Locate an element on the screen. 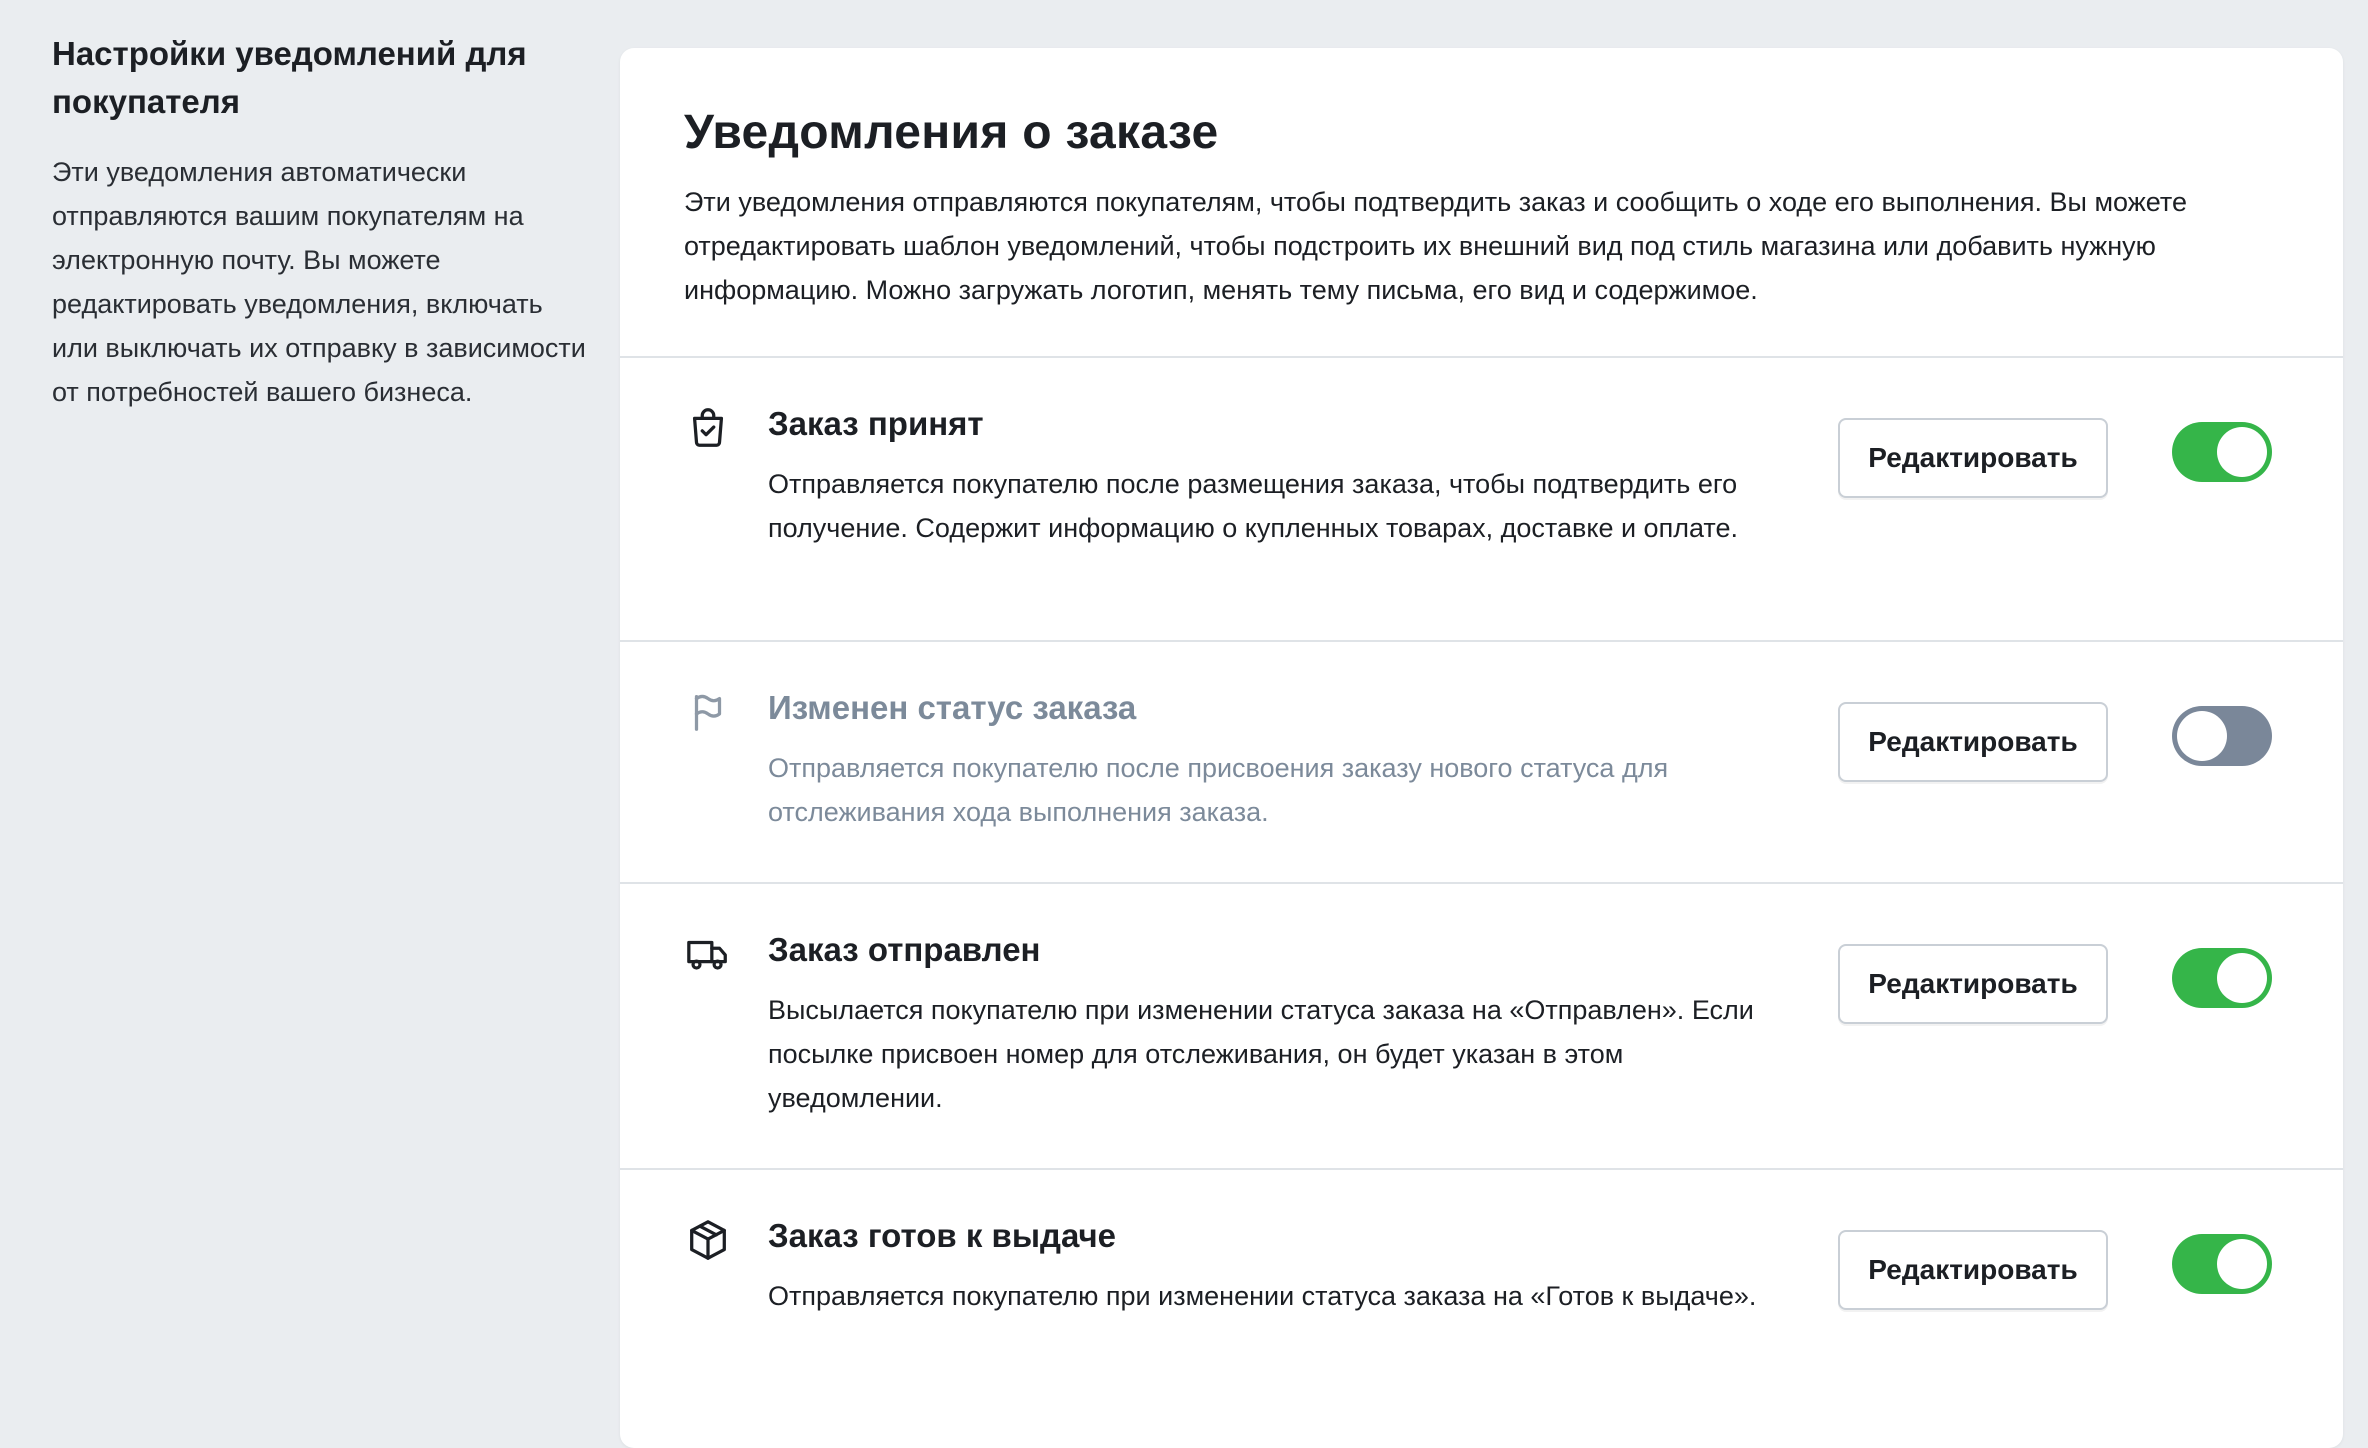  package-box-icon is located at coordinates (708, 1240).